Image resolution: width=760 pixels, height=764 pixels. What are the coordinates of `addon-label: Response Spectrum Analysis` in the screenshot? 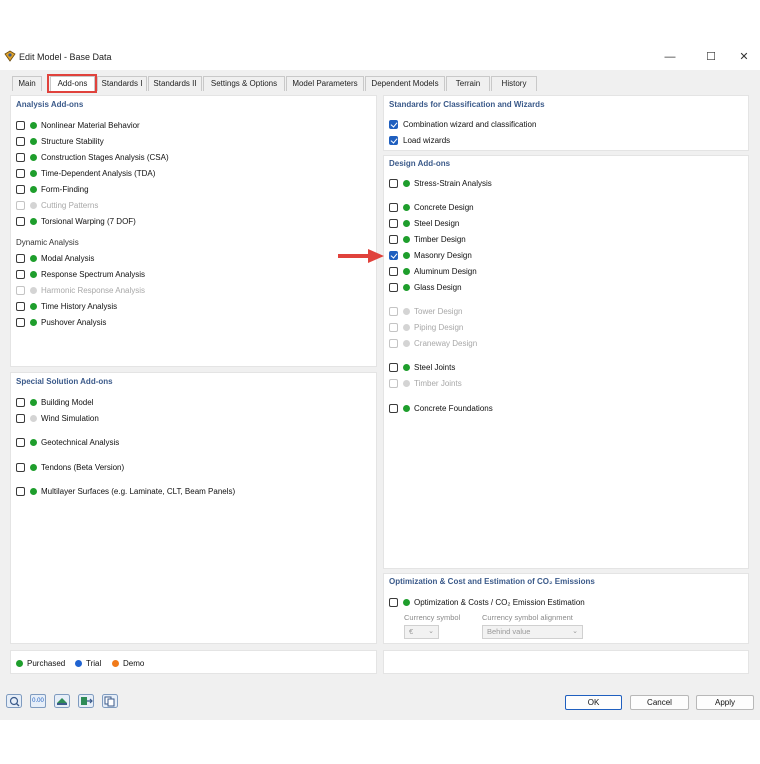 It's located at (93, 274).